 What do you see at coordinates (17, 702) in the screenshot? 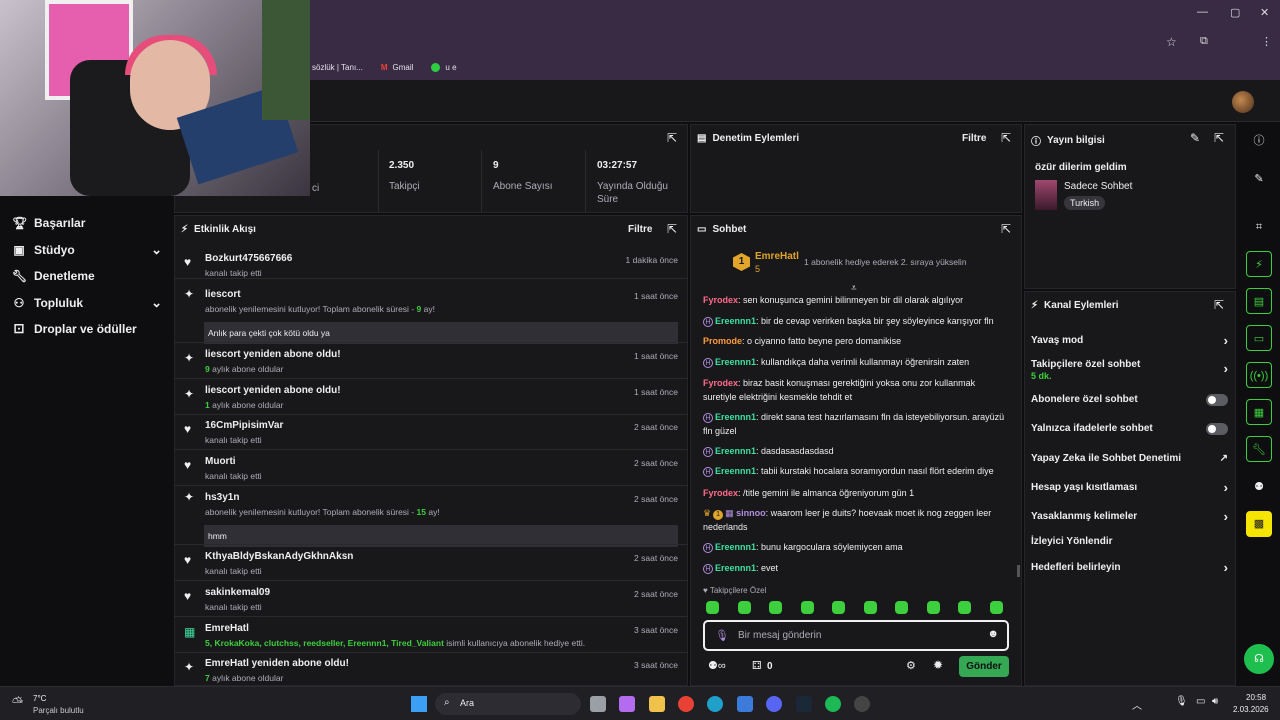
I see `weather-icon: ⛅︎` at bounding box center [17, 702].